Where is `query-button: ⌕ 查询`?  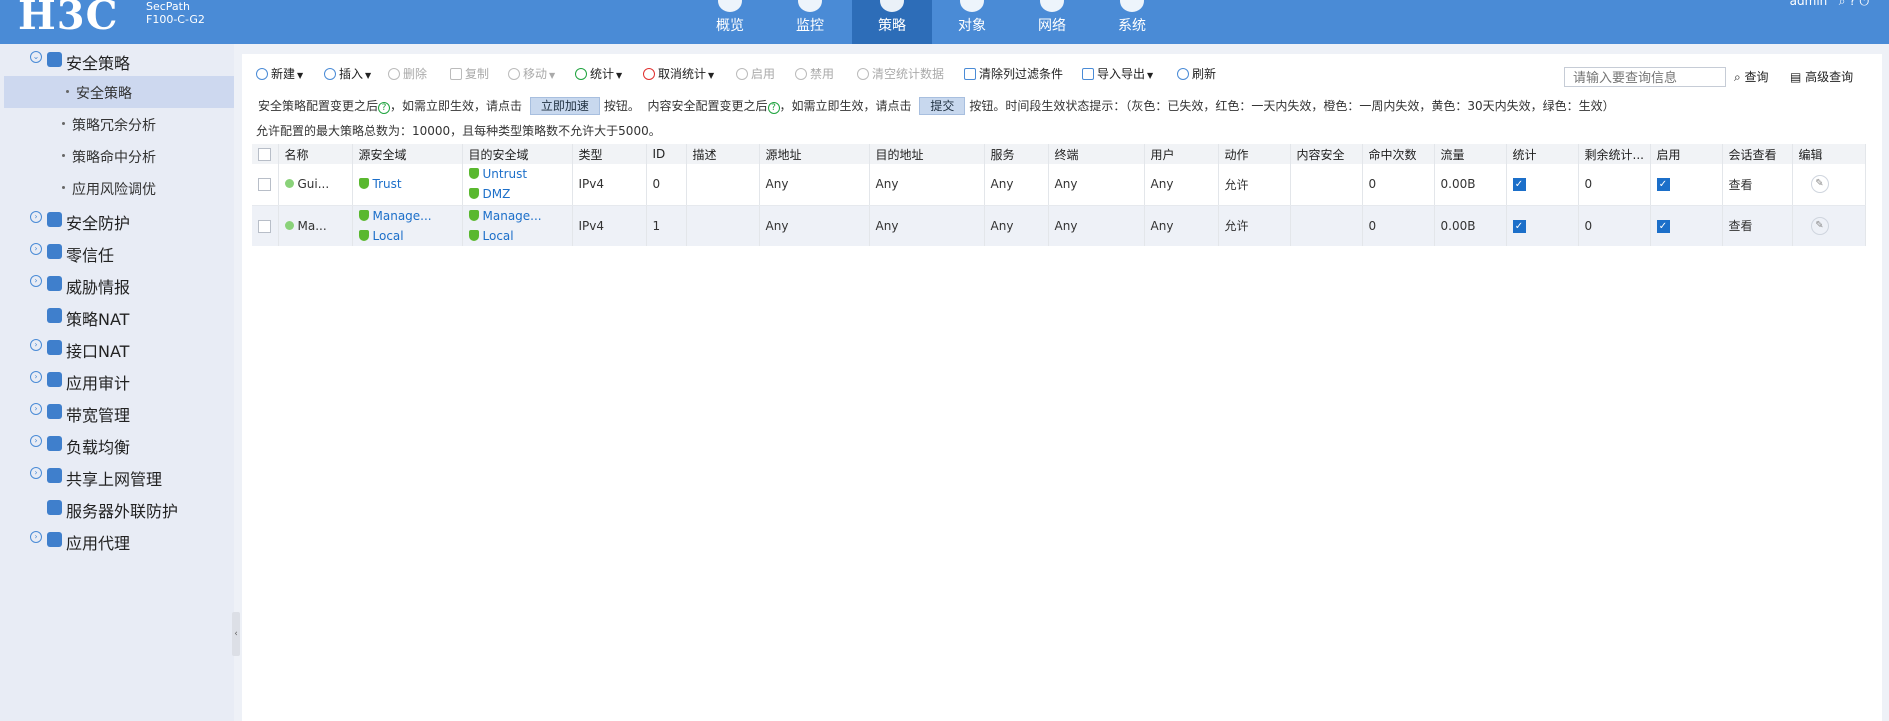
query-button: ⌕ 查询 is located at coordinates (1751, 76).